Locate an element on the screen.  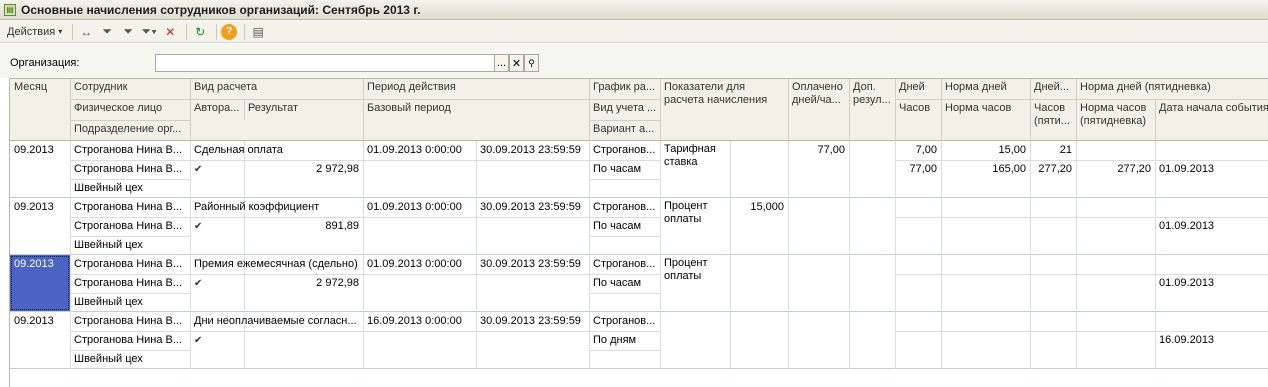
organization-search-icon: ⚲ is located at coordinates (531, 63).